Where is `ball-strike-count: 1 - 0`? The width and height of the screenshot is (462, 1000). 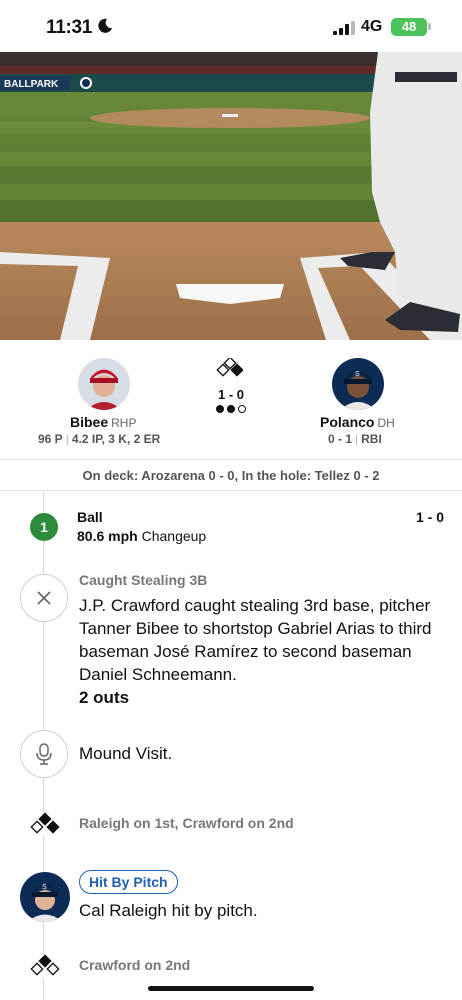
ball-strike-count: 1 - 0 is located at coordinates (230, 394).